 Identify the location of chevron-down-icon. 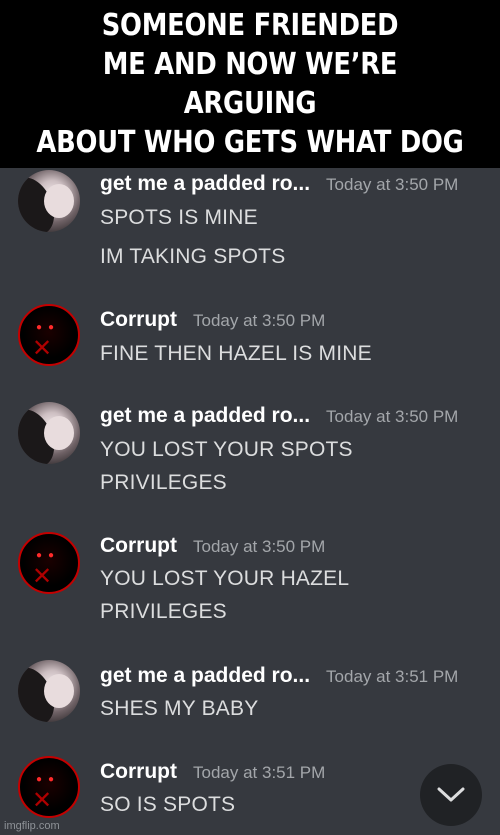
(451, 794).